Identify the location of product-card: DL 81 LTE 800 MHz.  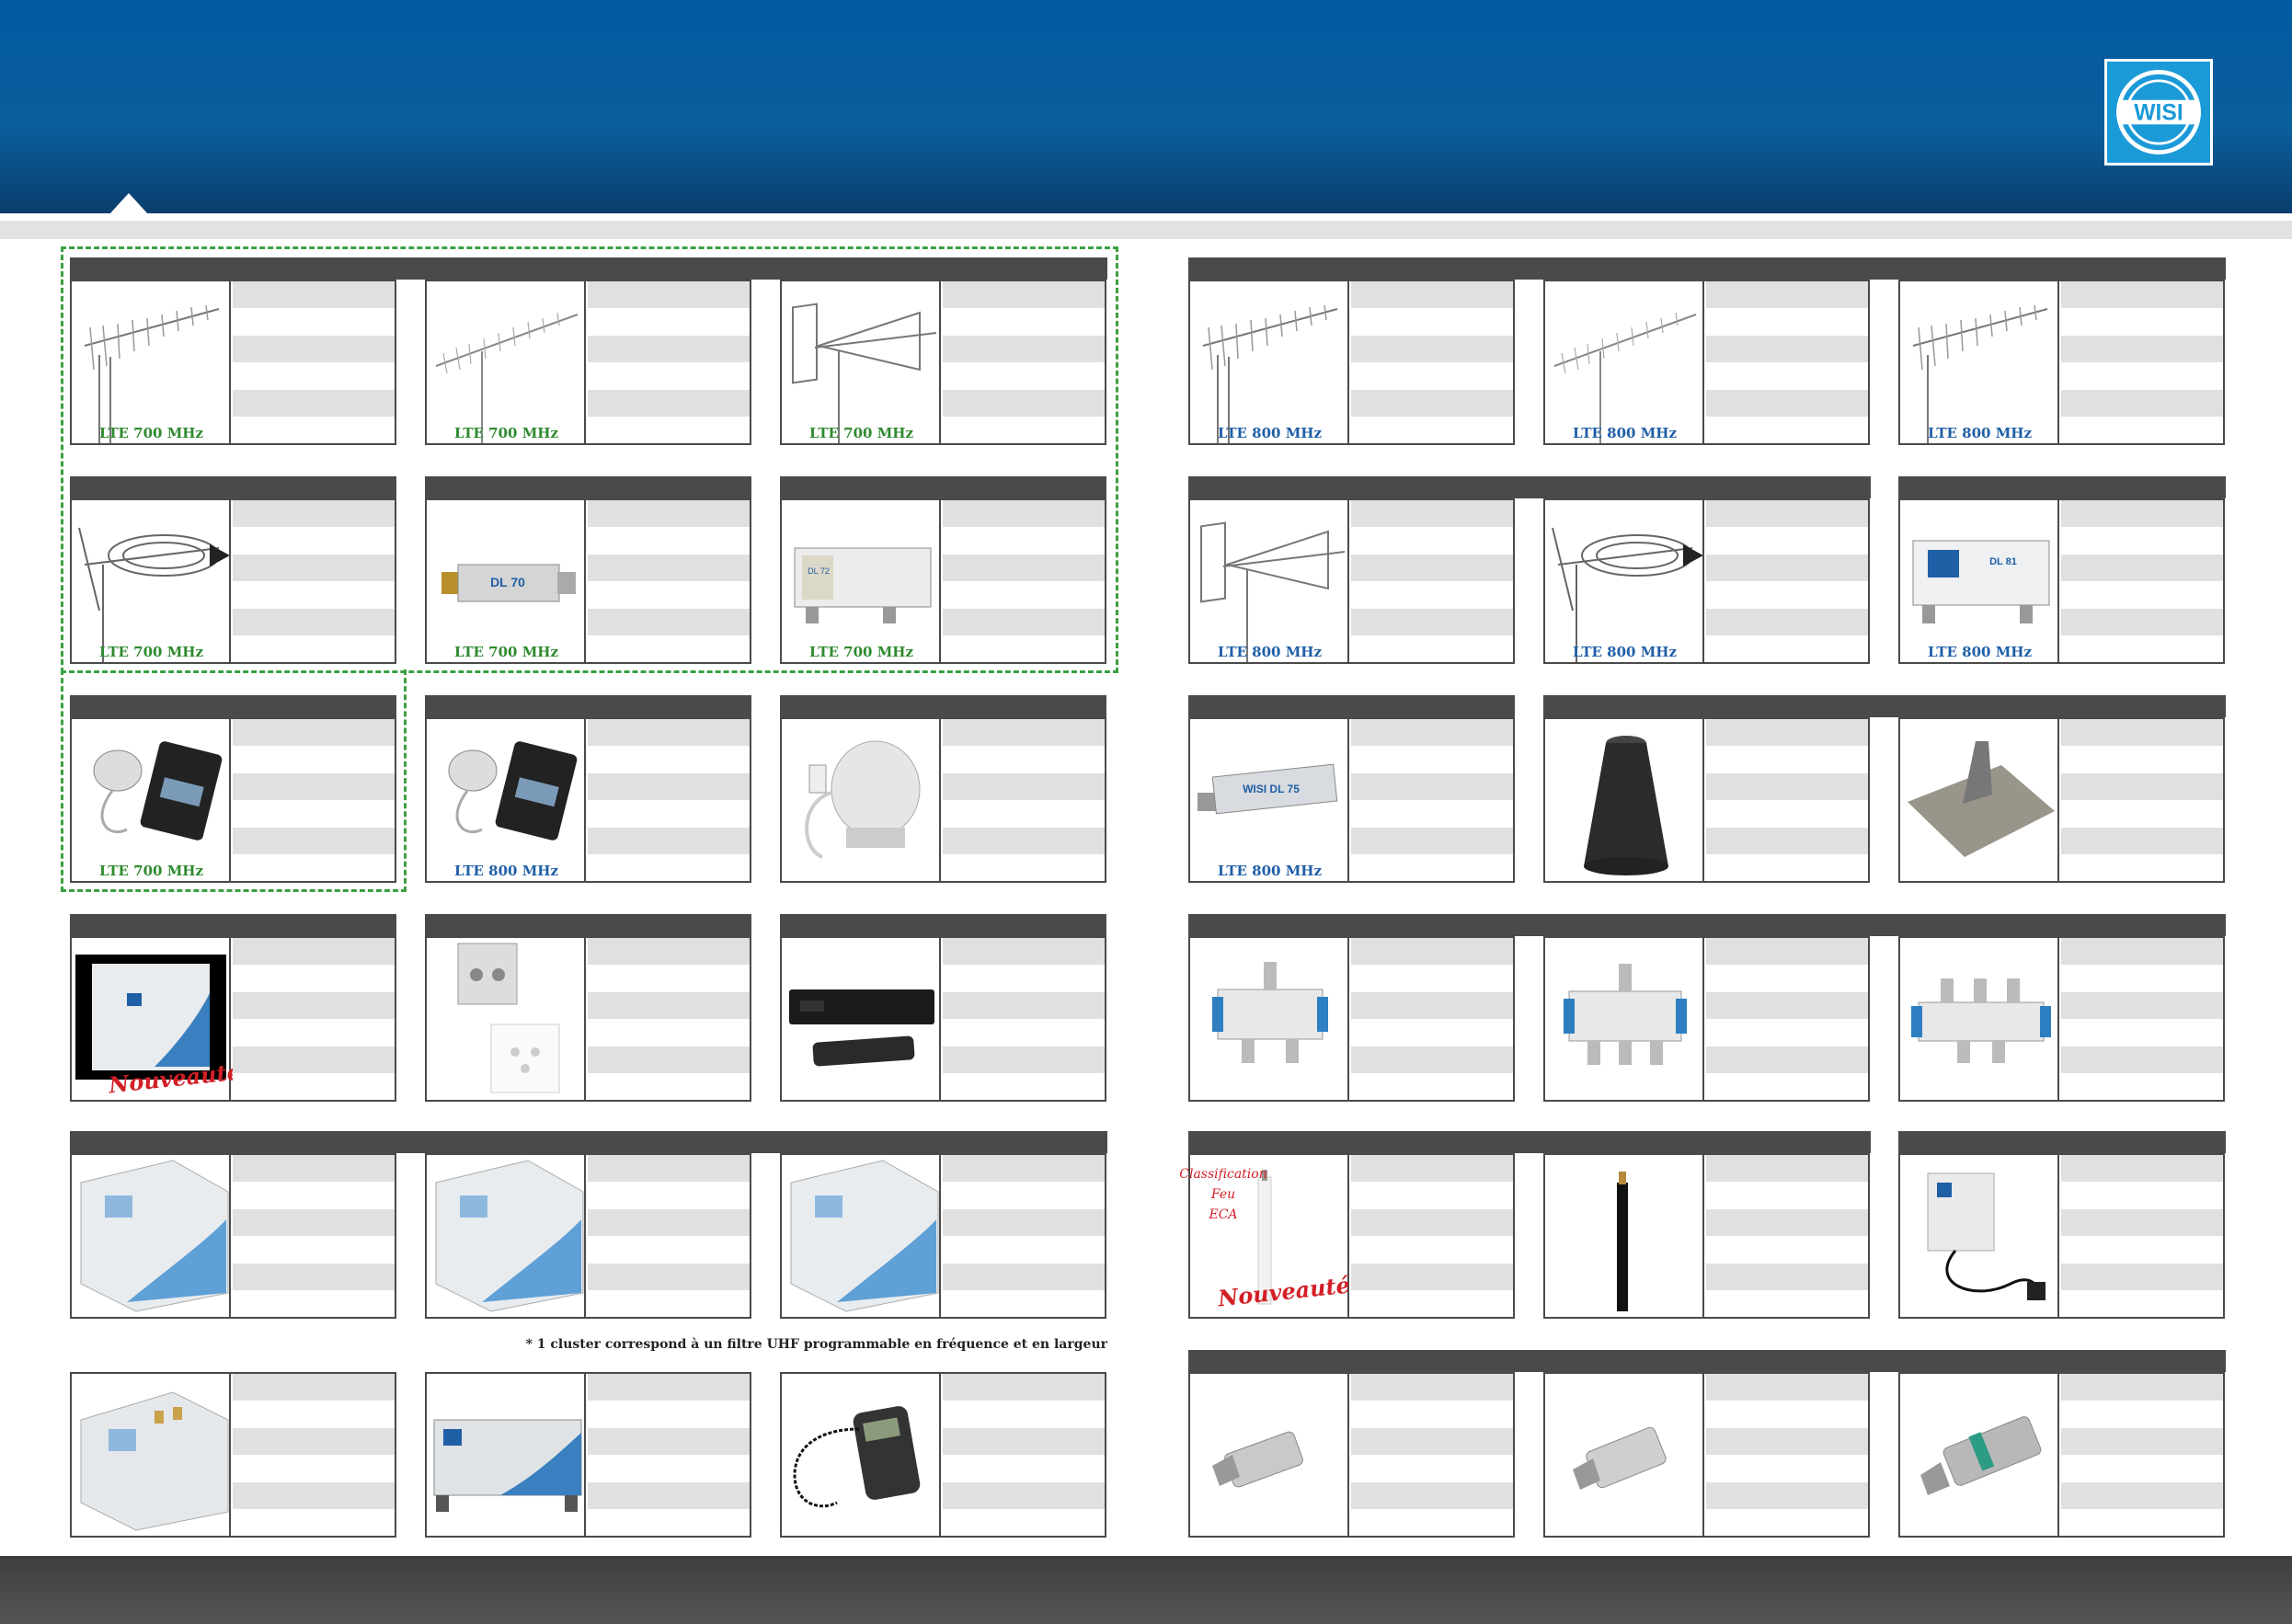
(2062, 581).